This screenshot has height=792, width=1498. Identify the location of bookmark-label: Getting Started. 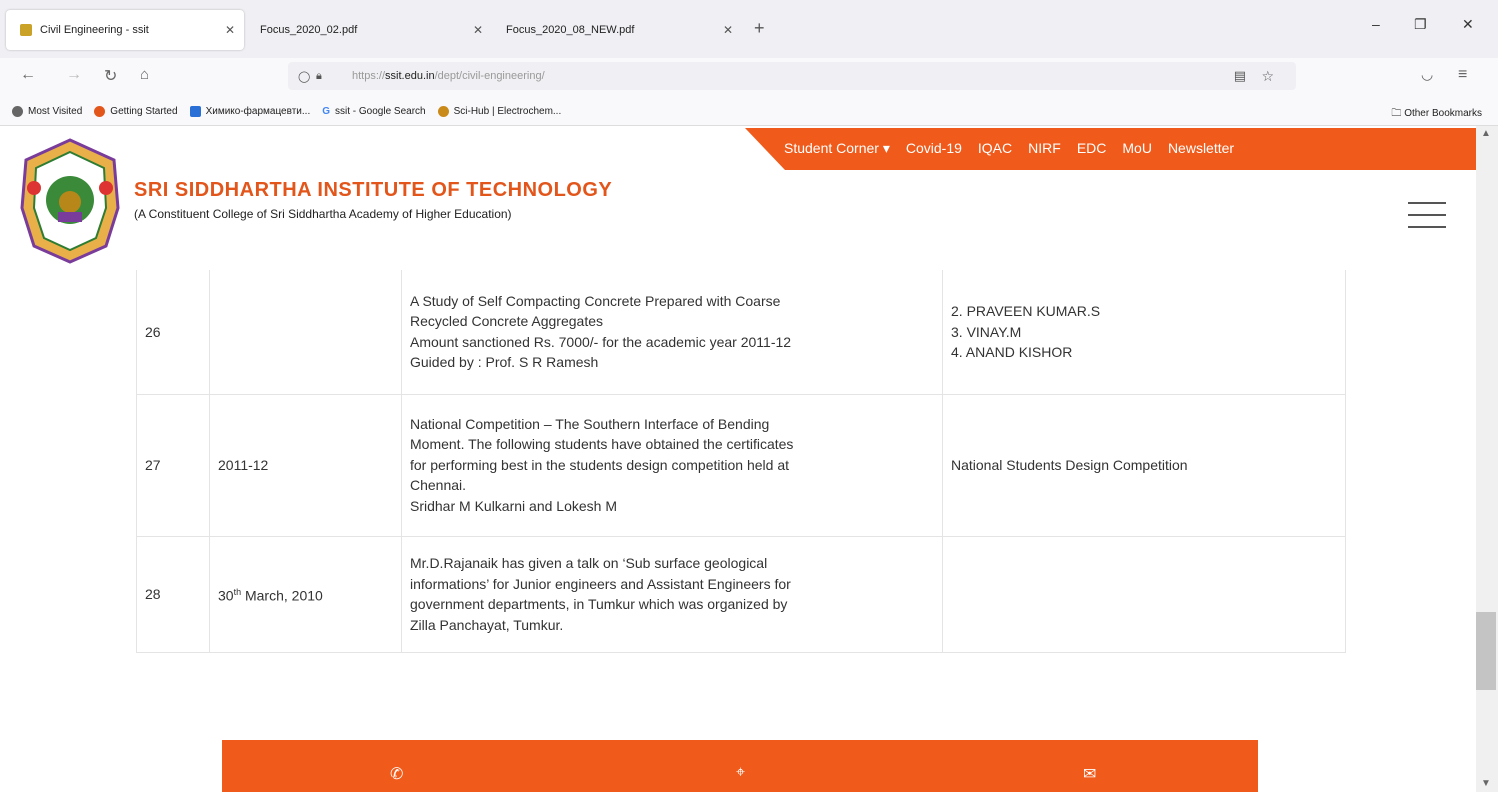
(144, 111).